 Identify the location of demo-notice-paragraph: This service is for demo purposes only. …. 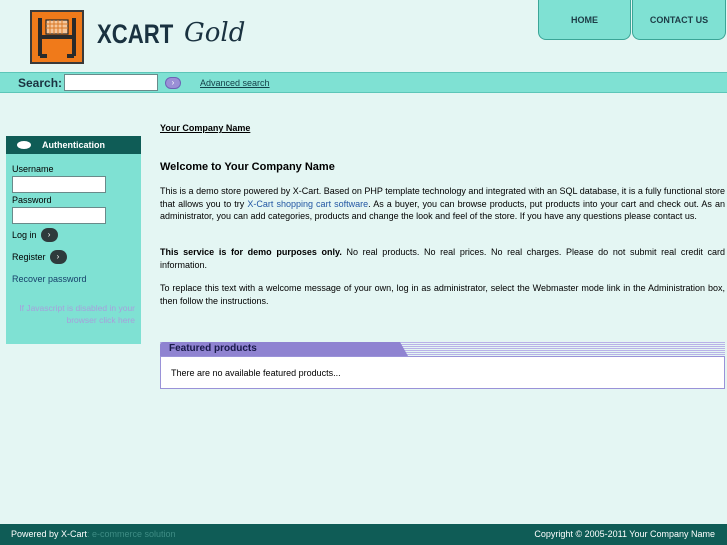
(442, 258).